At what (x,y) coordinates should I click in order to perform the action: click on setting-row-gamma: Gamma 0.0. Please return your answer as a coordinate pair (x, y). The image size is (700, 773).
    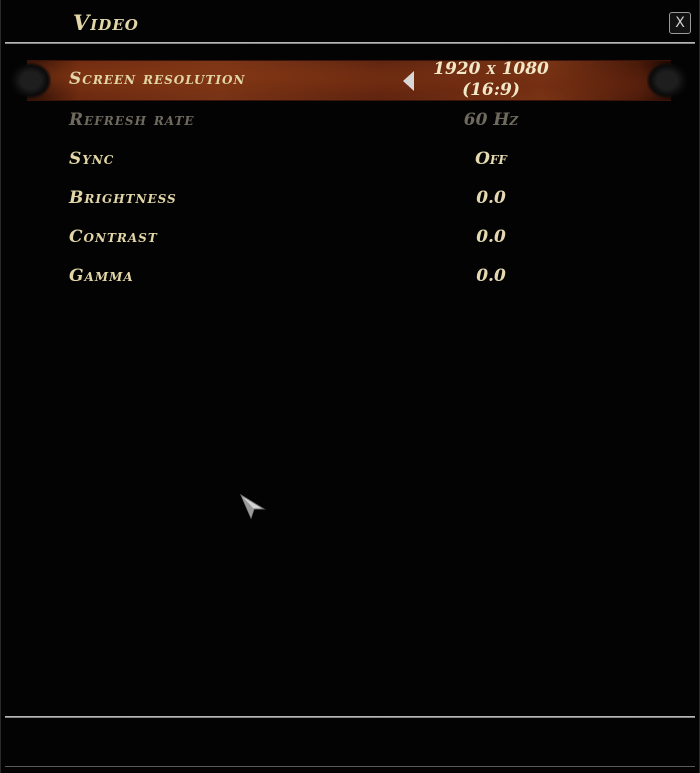
    Looking at the image, I should click on (350, 276).